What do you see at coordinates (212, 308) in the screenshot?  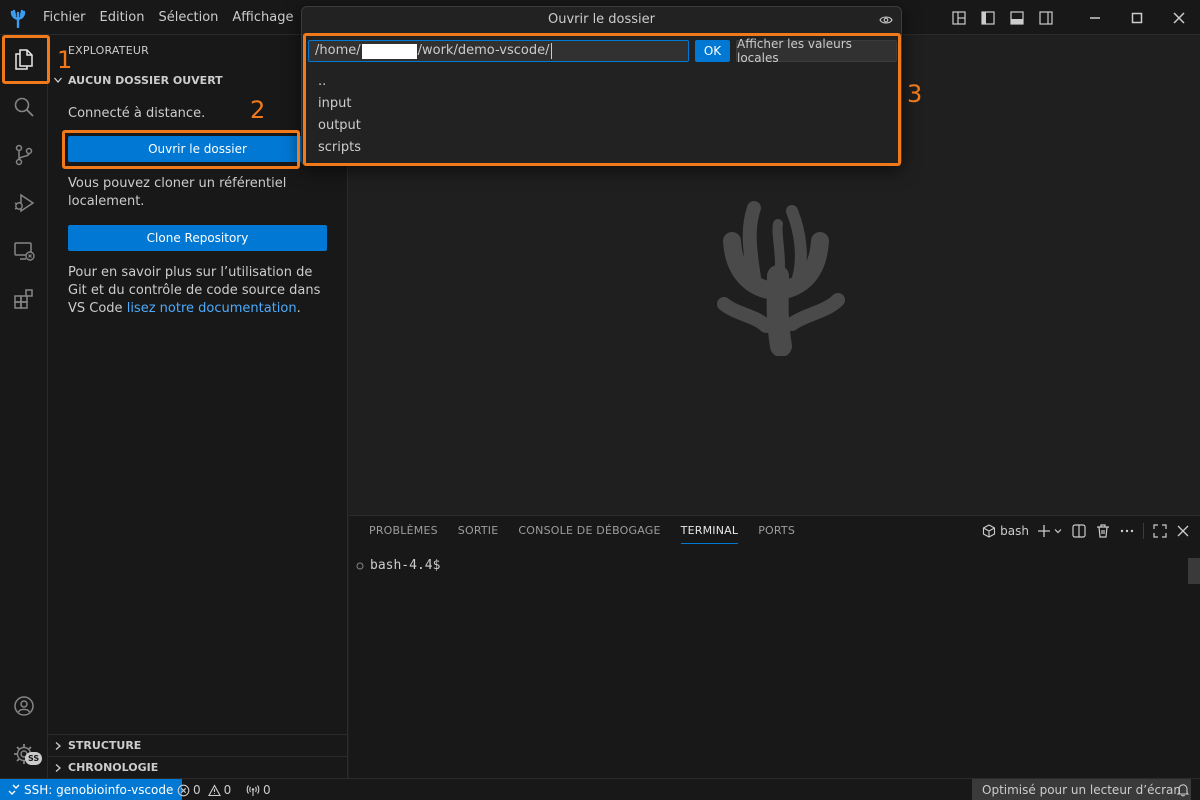 I see `docs-link: lisez notre documentation` at bounding box center [212, 308].